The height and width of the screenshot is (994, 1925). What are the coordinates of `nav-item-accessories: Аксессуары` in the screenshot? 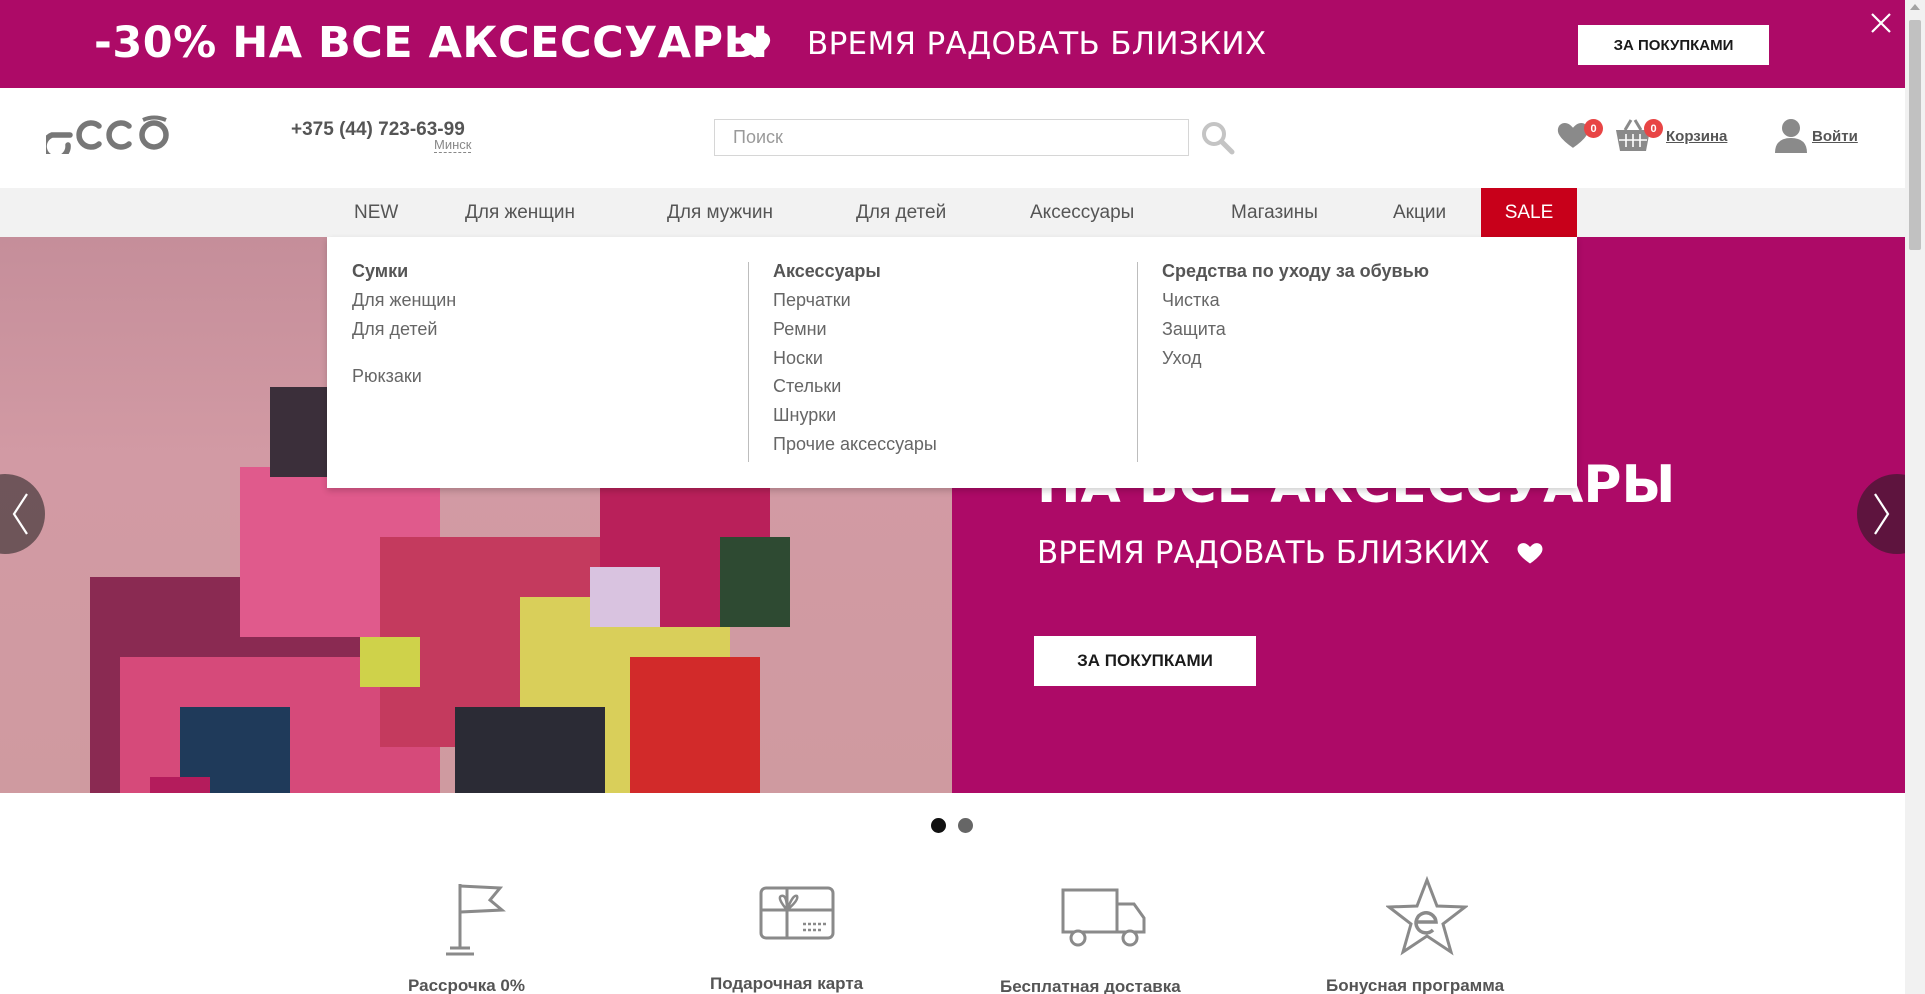 It's located at (1082, 212).